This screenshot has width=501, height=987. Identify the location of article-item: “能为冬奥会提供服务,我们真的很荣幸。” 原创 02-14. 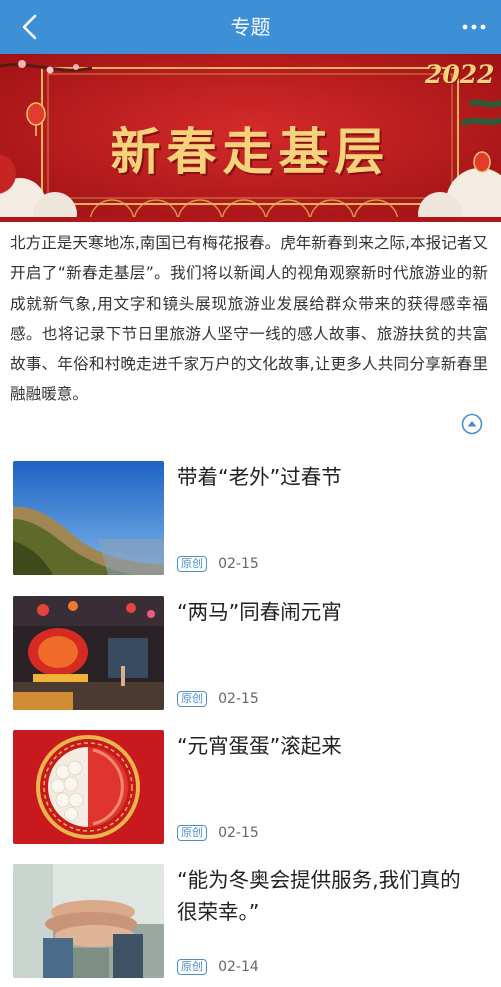
(252, 921).